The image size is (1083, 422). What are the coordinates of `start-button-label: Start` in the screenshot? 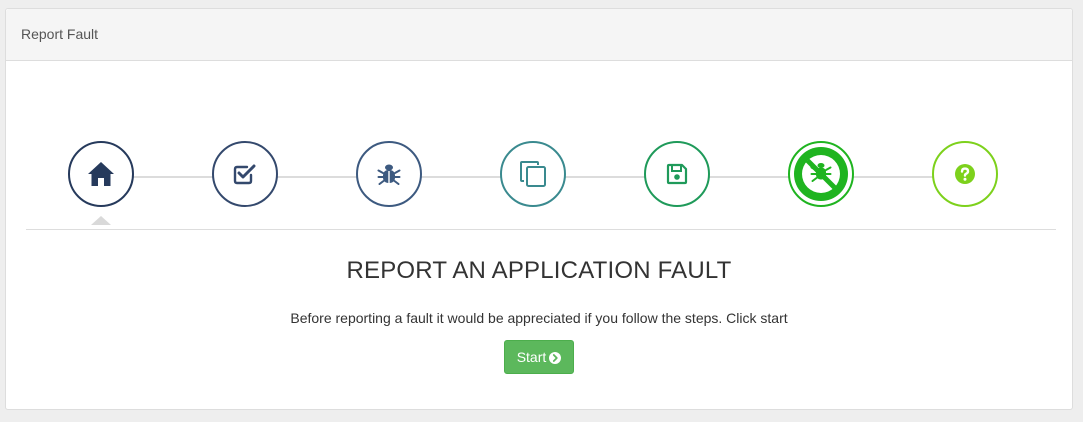 It's located at (531, 357).